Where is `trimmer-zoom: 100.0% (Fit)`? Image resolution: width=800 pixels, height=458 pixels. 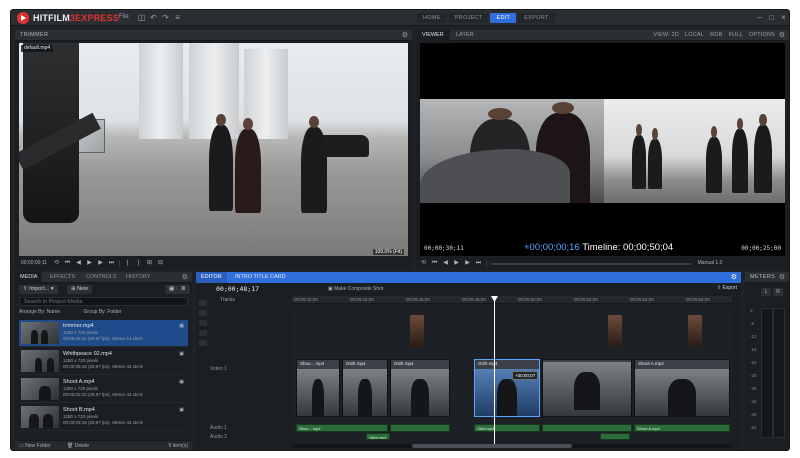 trimmer-zoom: 100.0% (Fit) is located at coordinates (388, 252).